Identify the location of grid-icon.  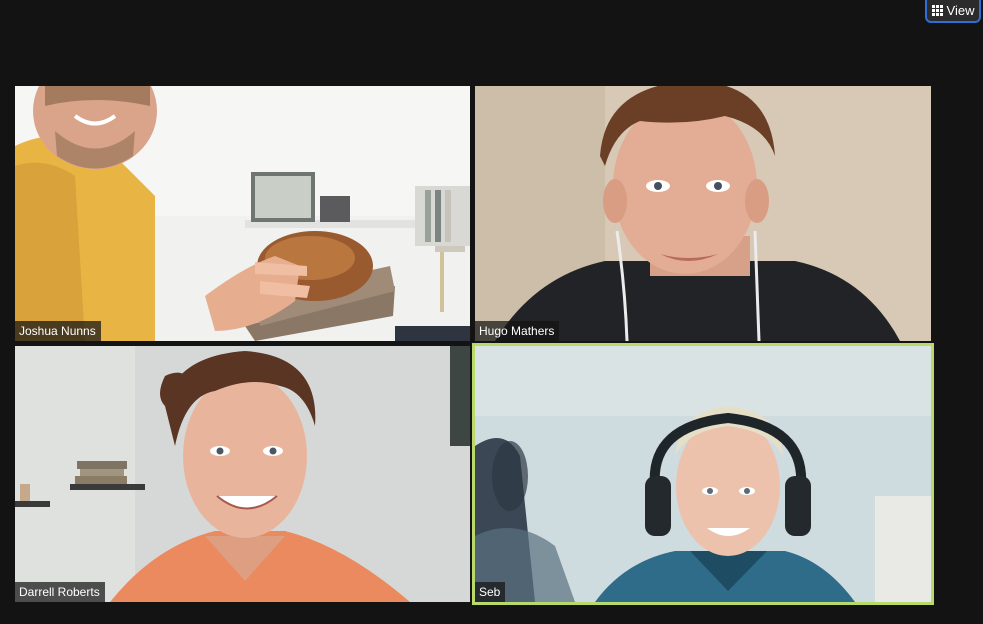
(937, 10).